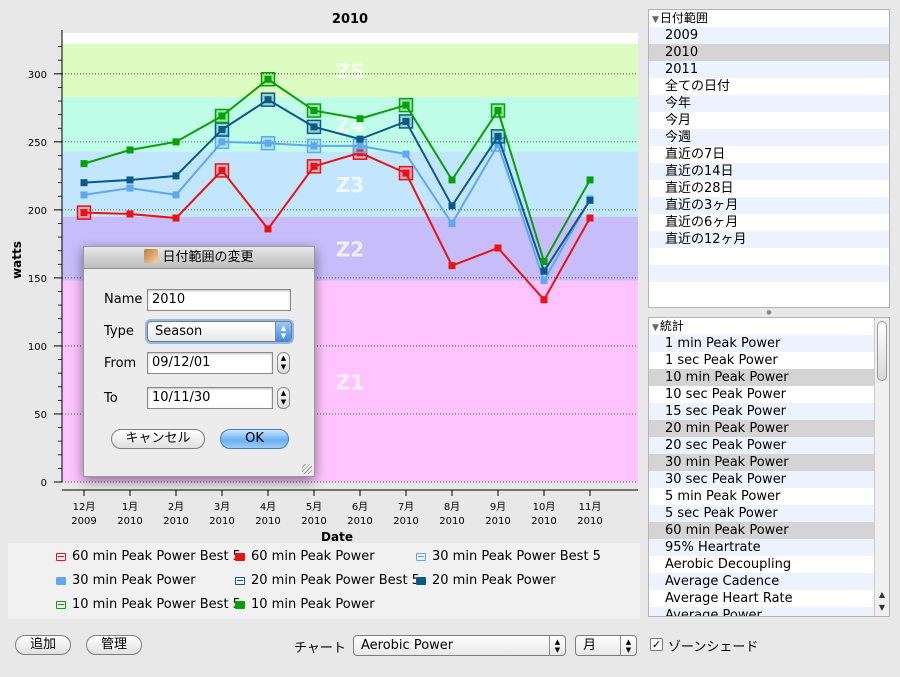  Describe the element at coordinates (769, 445) in the screenshot. I see `stat-item: 20 sec Peak Power` at that location.